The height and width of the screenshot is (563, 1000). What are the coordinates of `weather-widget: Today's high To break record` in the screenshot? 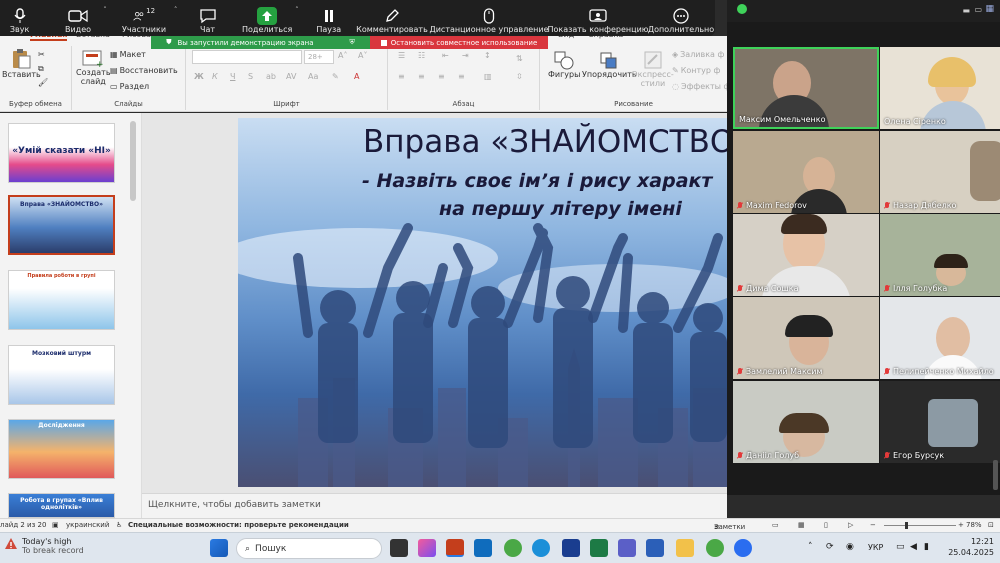 It's located at (44, 546).